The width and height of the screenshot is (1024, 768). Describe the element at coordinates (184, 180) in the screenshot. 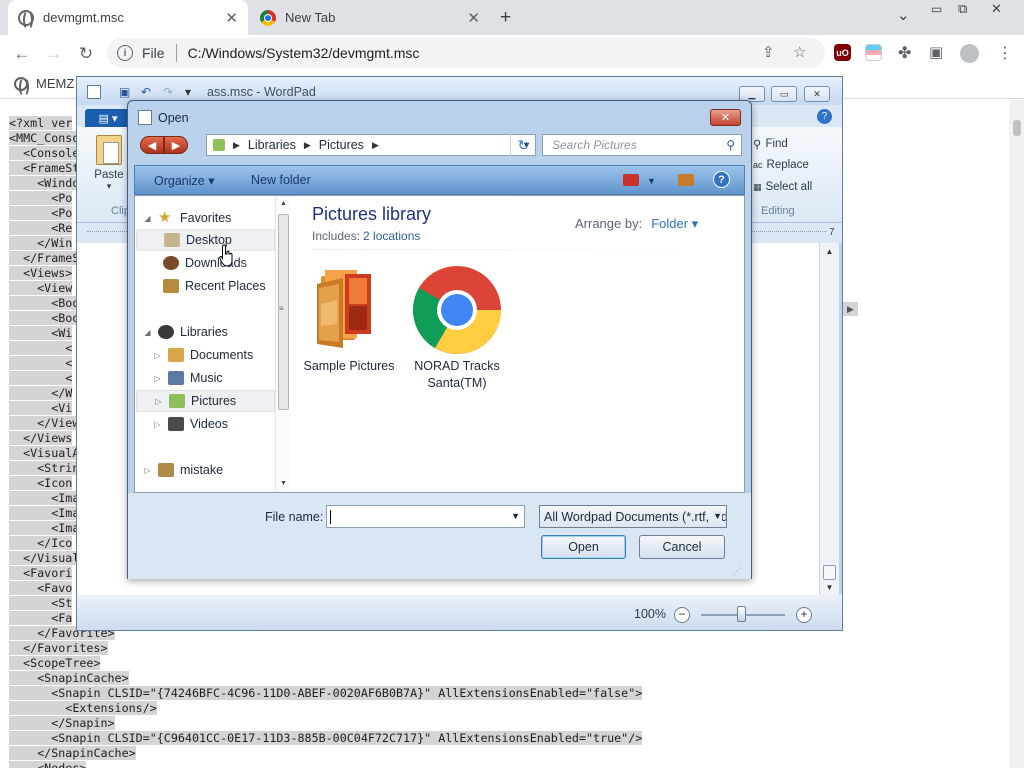

I see `organize-button: Organize ▾` at that location.